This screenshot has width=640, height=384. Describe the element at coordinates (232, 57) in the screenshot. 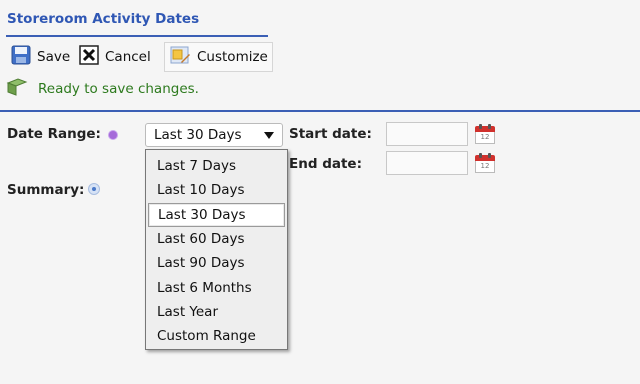

I see `customize-label: Customize` at that location.